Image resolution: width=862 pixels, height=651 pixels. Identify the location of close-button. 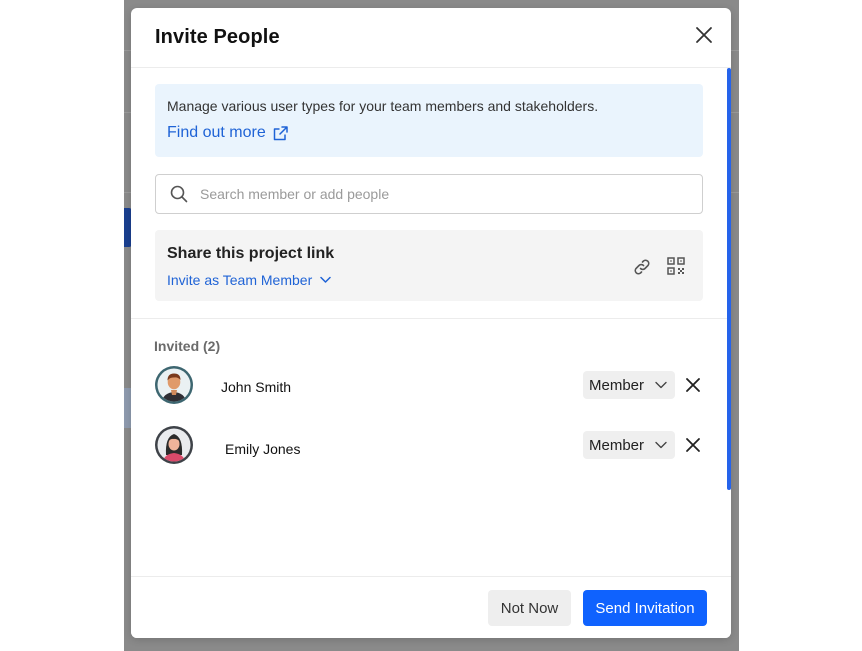
(704, 35).